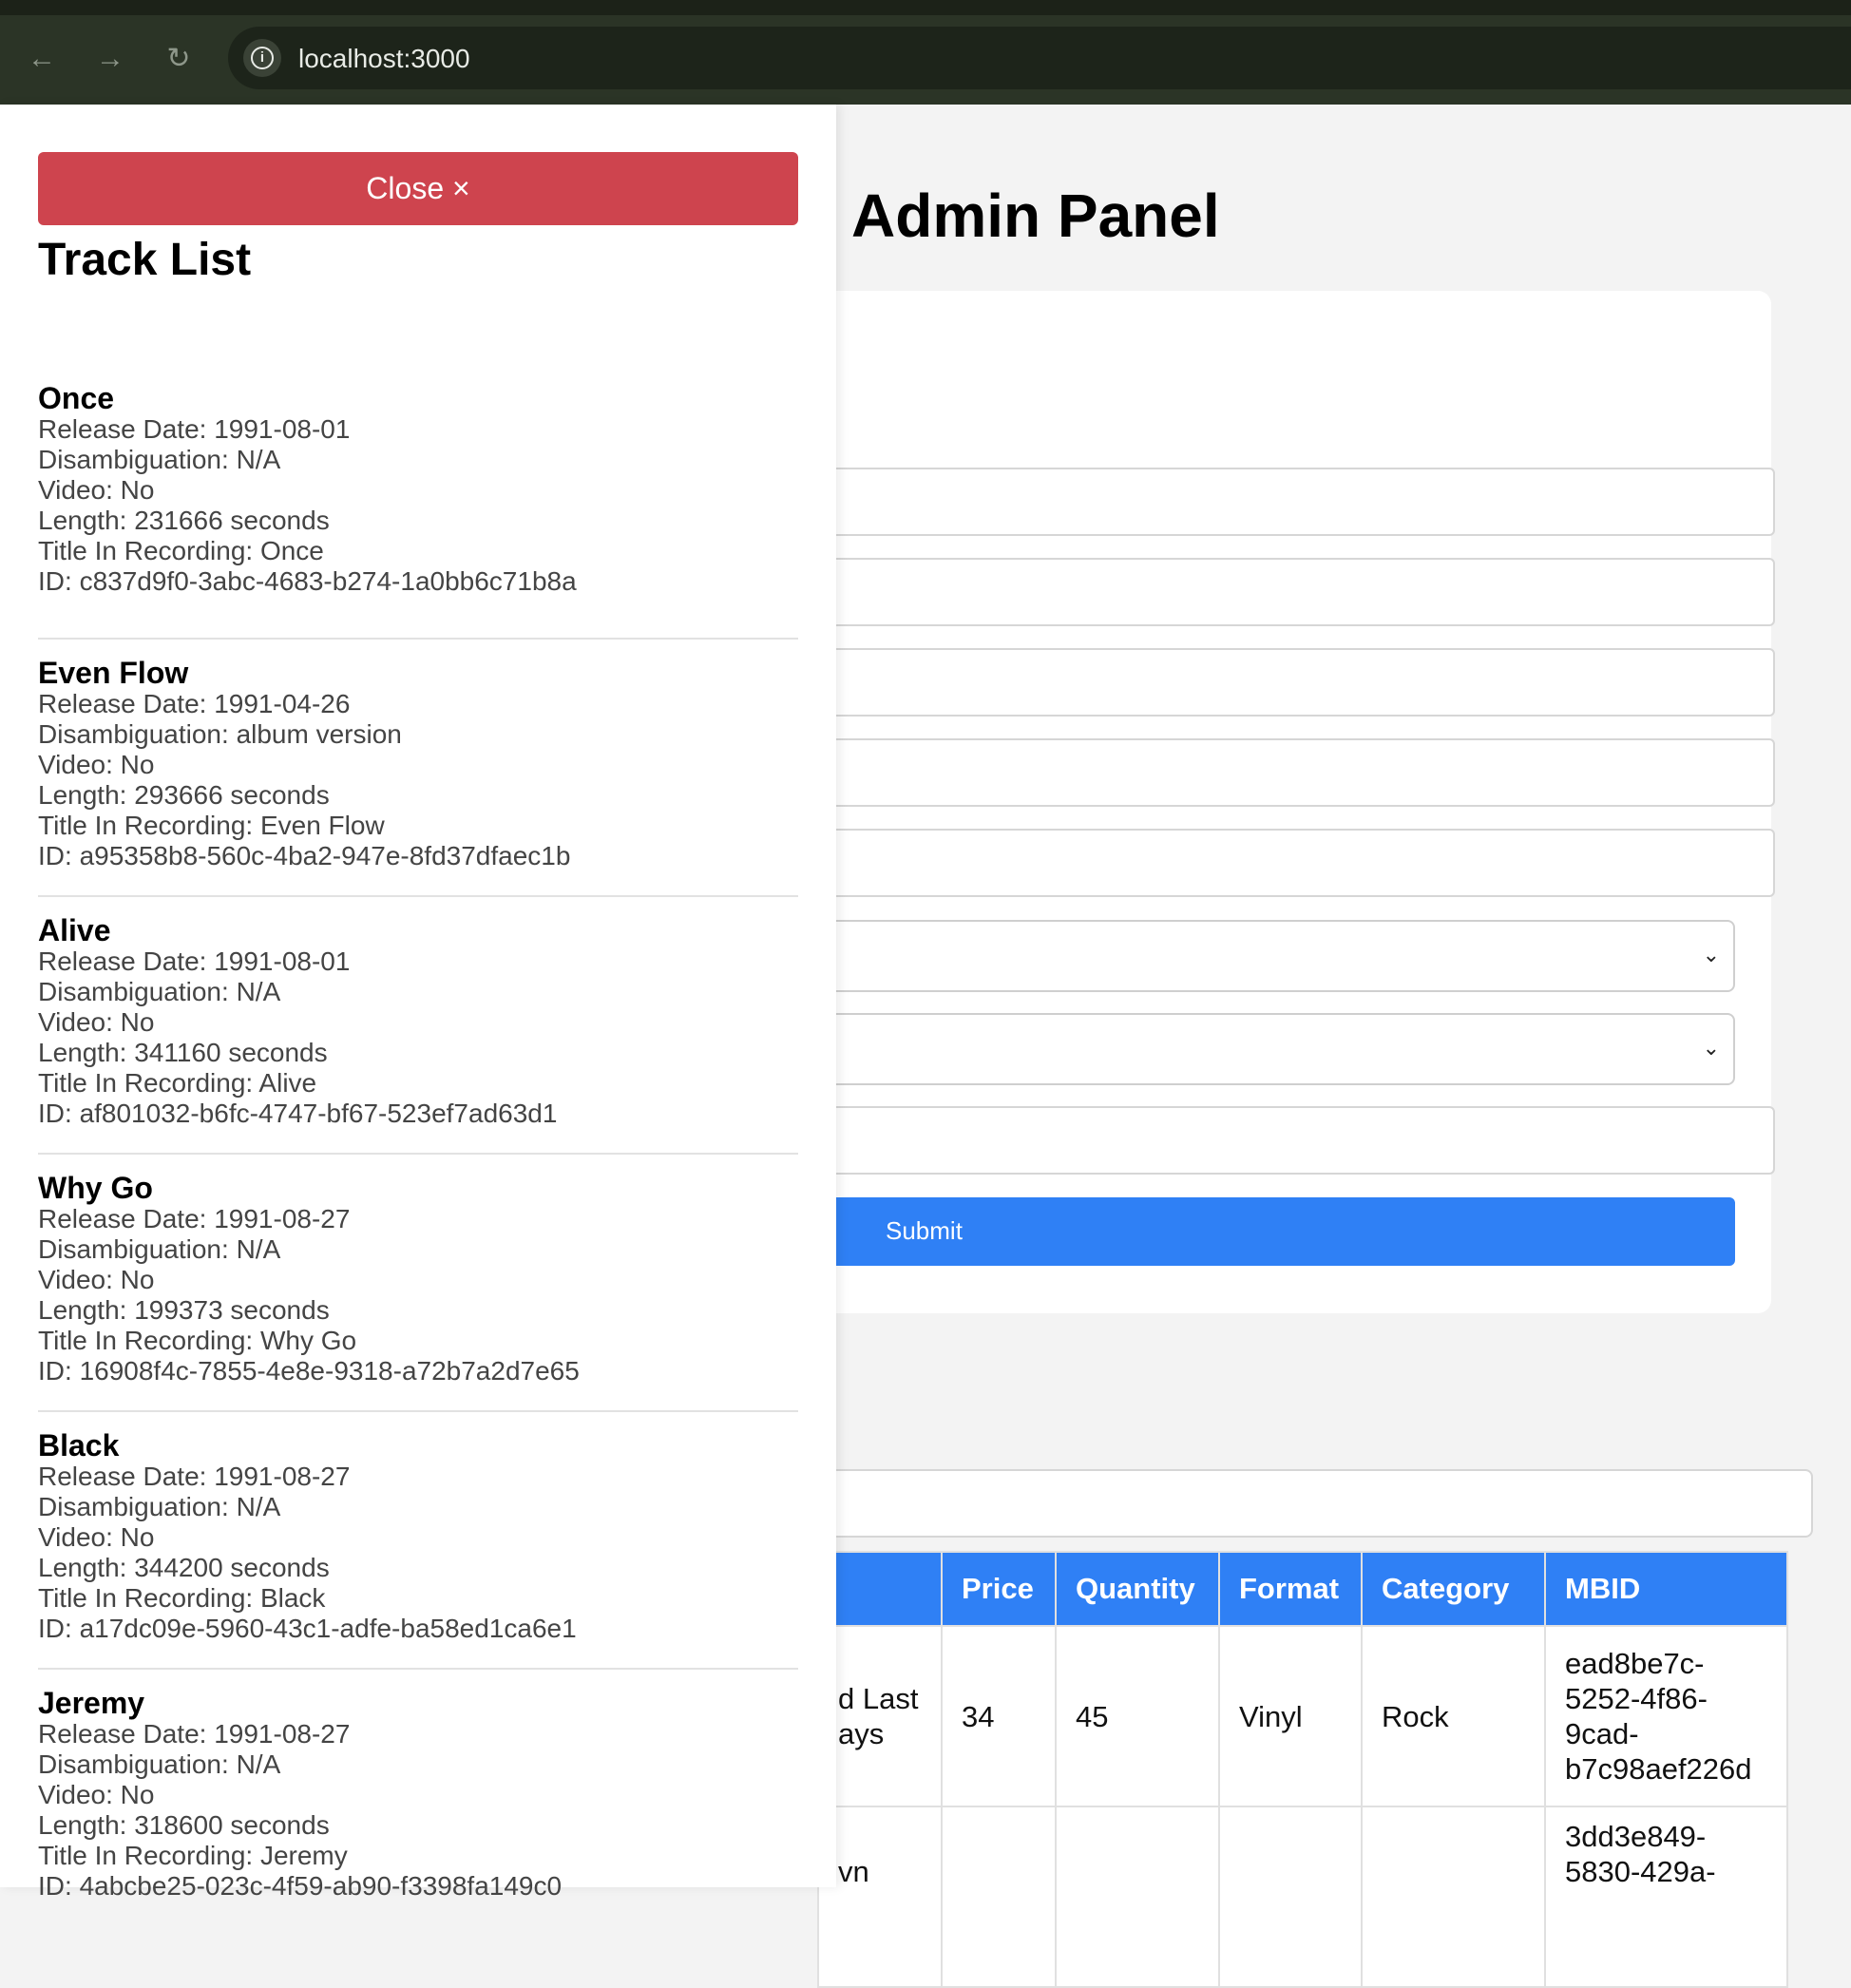  Describe the element at coordinates (184, 1825) in the screenshot. I see `track-length: Length: 318600 seconds` at that location.